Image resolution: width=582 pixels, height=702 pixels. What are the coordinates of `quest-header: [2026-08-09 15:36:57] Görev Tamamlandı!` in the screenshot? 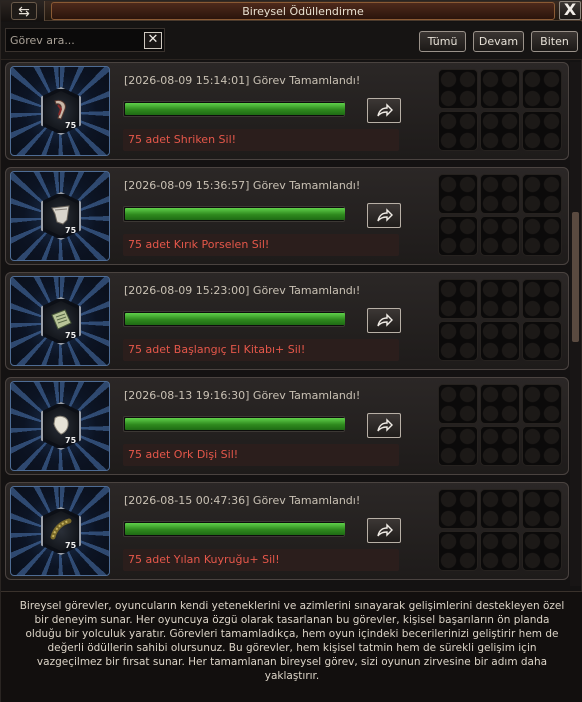 It's located at (242, 185).